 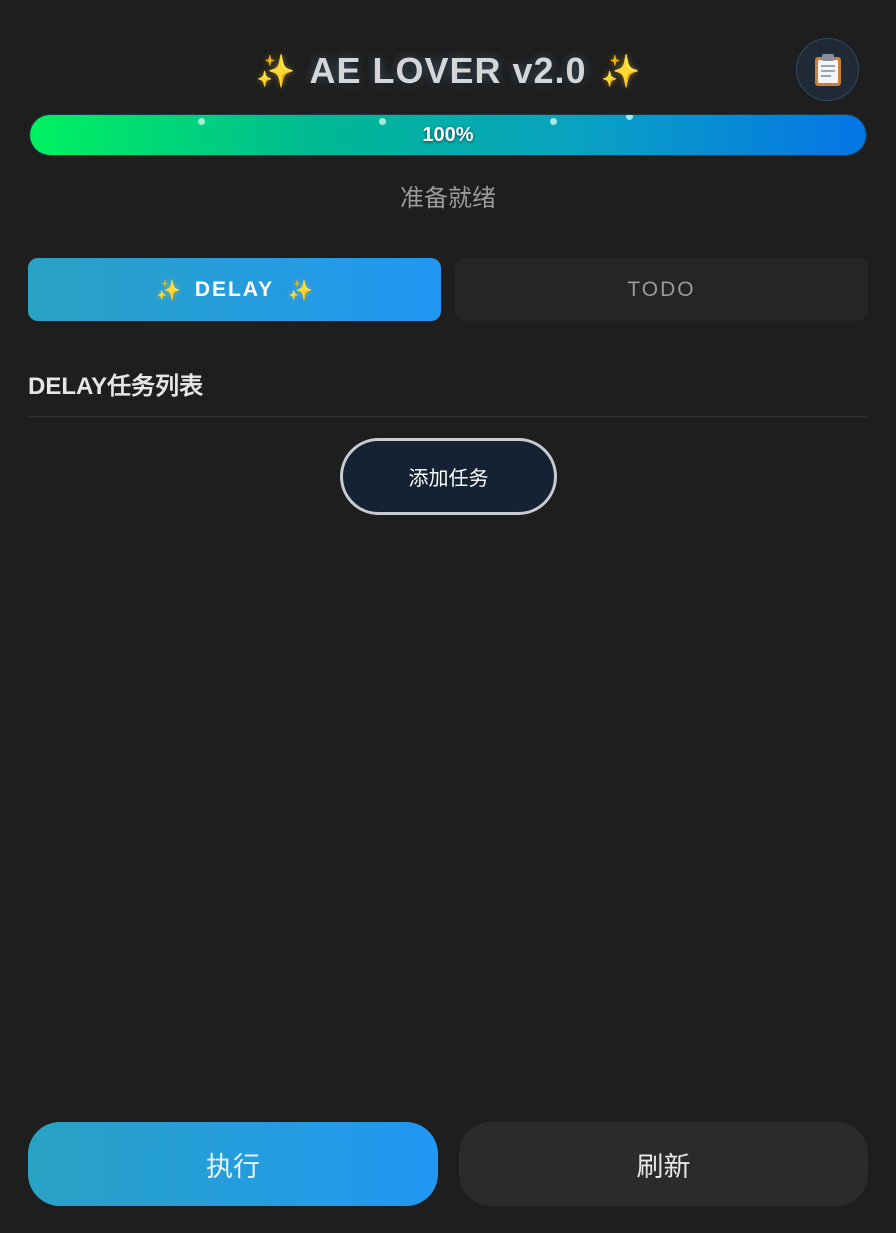 I want to click on header: ✨ AE LOVER v2.0 ✨, so click(x=448, y=72).